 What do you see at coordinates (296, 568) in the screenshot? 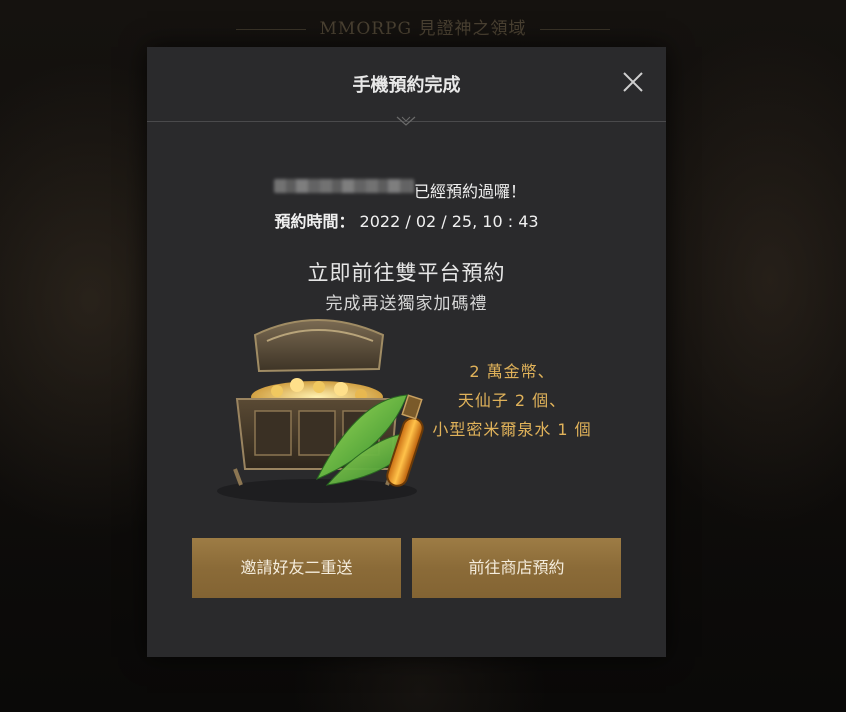
I see `invite-friends-button: 邀請好友二重送` at bounding box center [296, 568].